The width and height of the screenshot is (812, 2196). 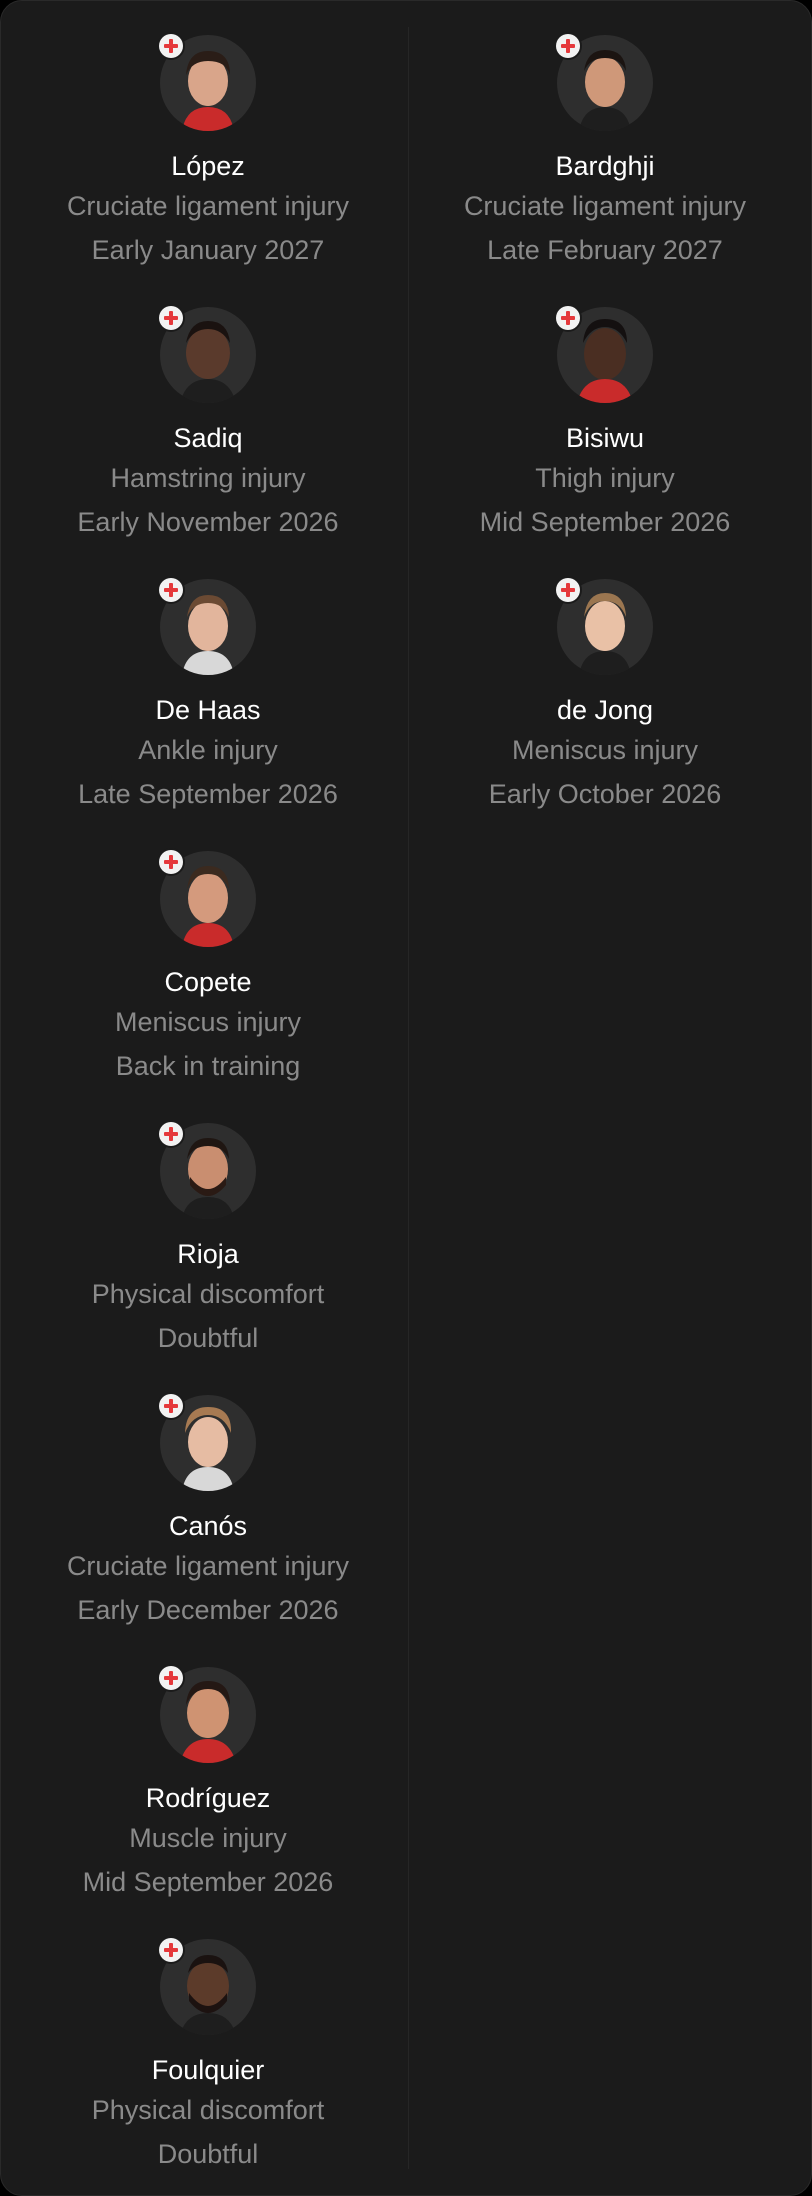 I want to click on player-card: Bisiwu Thigh injury Mid September 2026, so click(x=605, y=442).